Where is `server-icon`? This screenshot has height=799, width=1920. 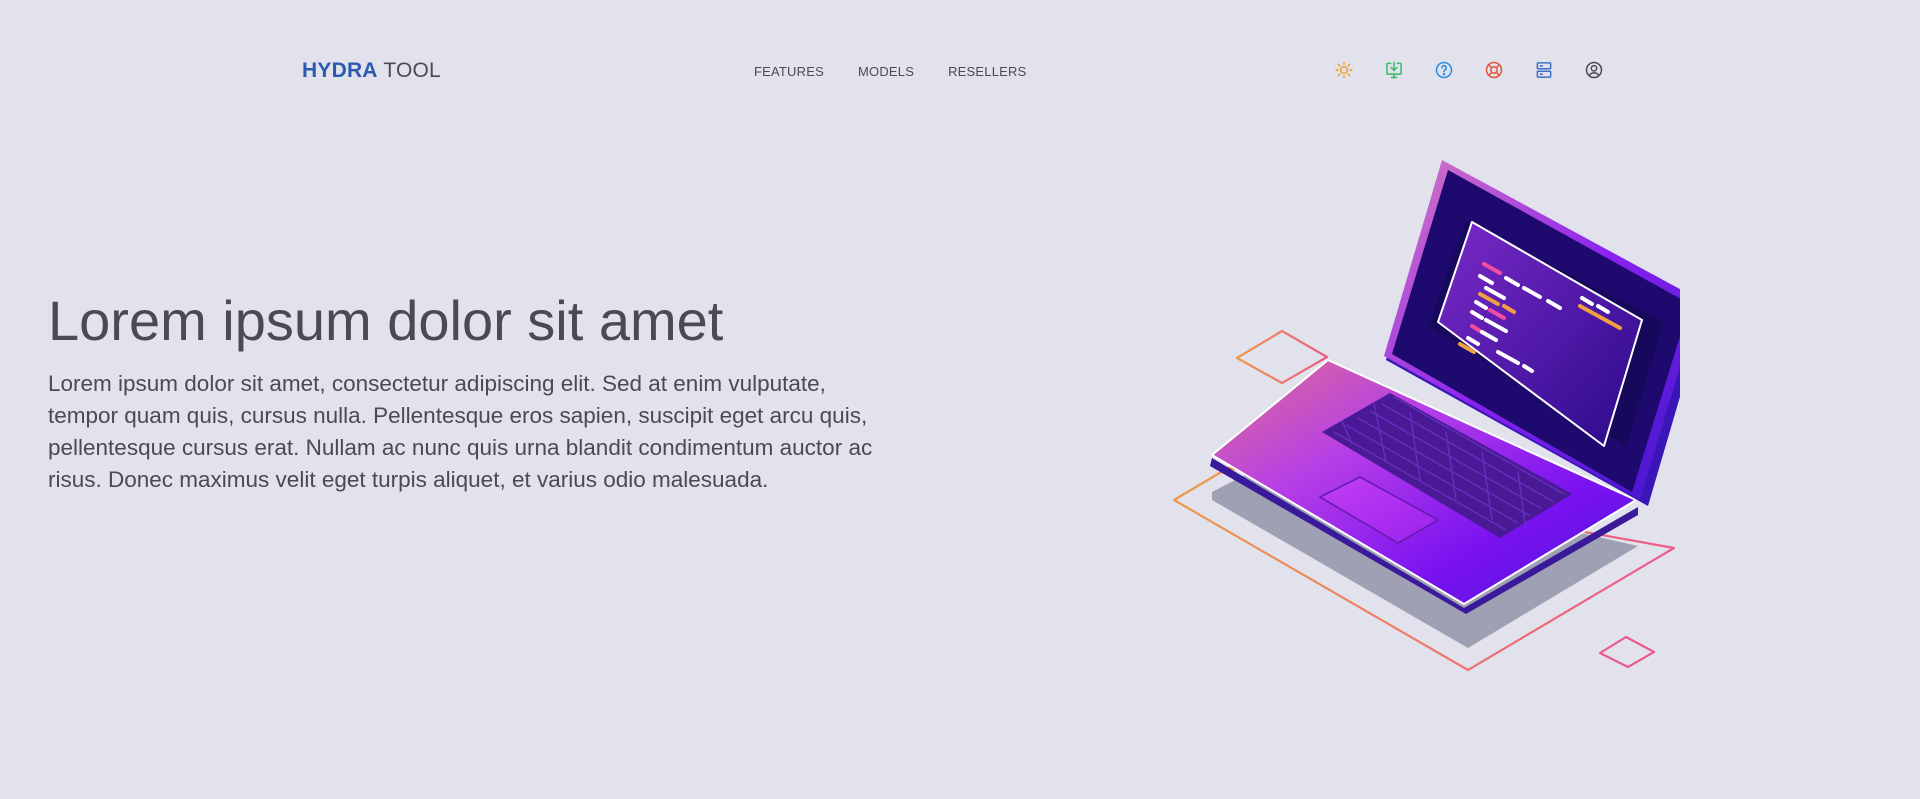
server-icon is located at coordinates (1544, 70).